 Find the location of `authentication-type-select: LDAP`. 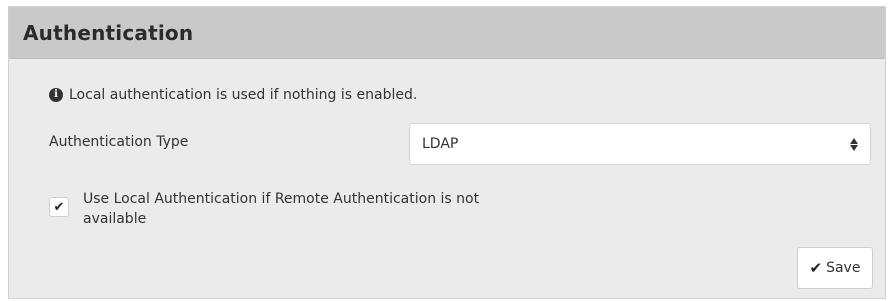

authentication-type-select: LDAP is located at coordinates (640, 144).